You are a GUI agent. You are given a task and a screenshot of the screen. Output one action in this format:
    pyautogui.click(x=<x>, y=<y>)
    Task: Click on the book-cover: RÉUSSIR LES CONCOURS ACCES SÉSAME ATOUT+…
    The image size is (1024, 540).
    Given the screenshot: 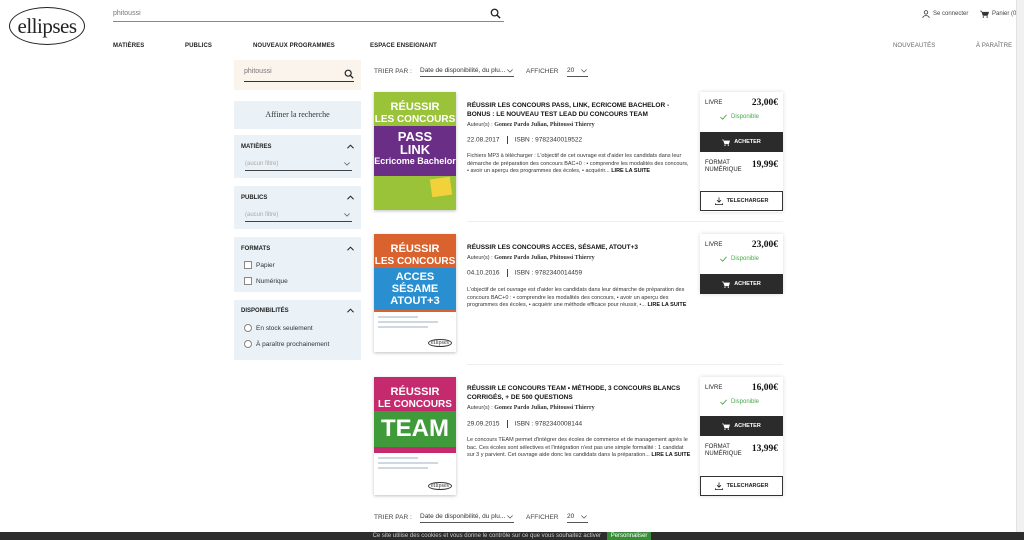 What is the action you would take?
    pyautogui.click(x=415, y=293)
    